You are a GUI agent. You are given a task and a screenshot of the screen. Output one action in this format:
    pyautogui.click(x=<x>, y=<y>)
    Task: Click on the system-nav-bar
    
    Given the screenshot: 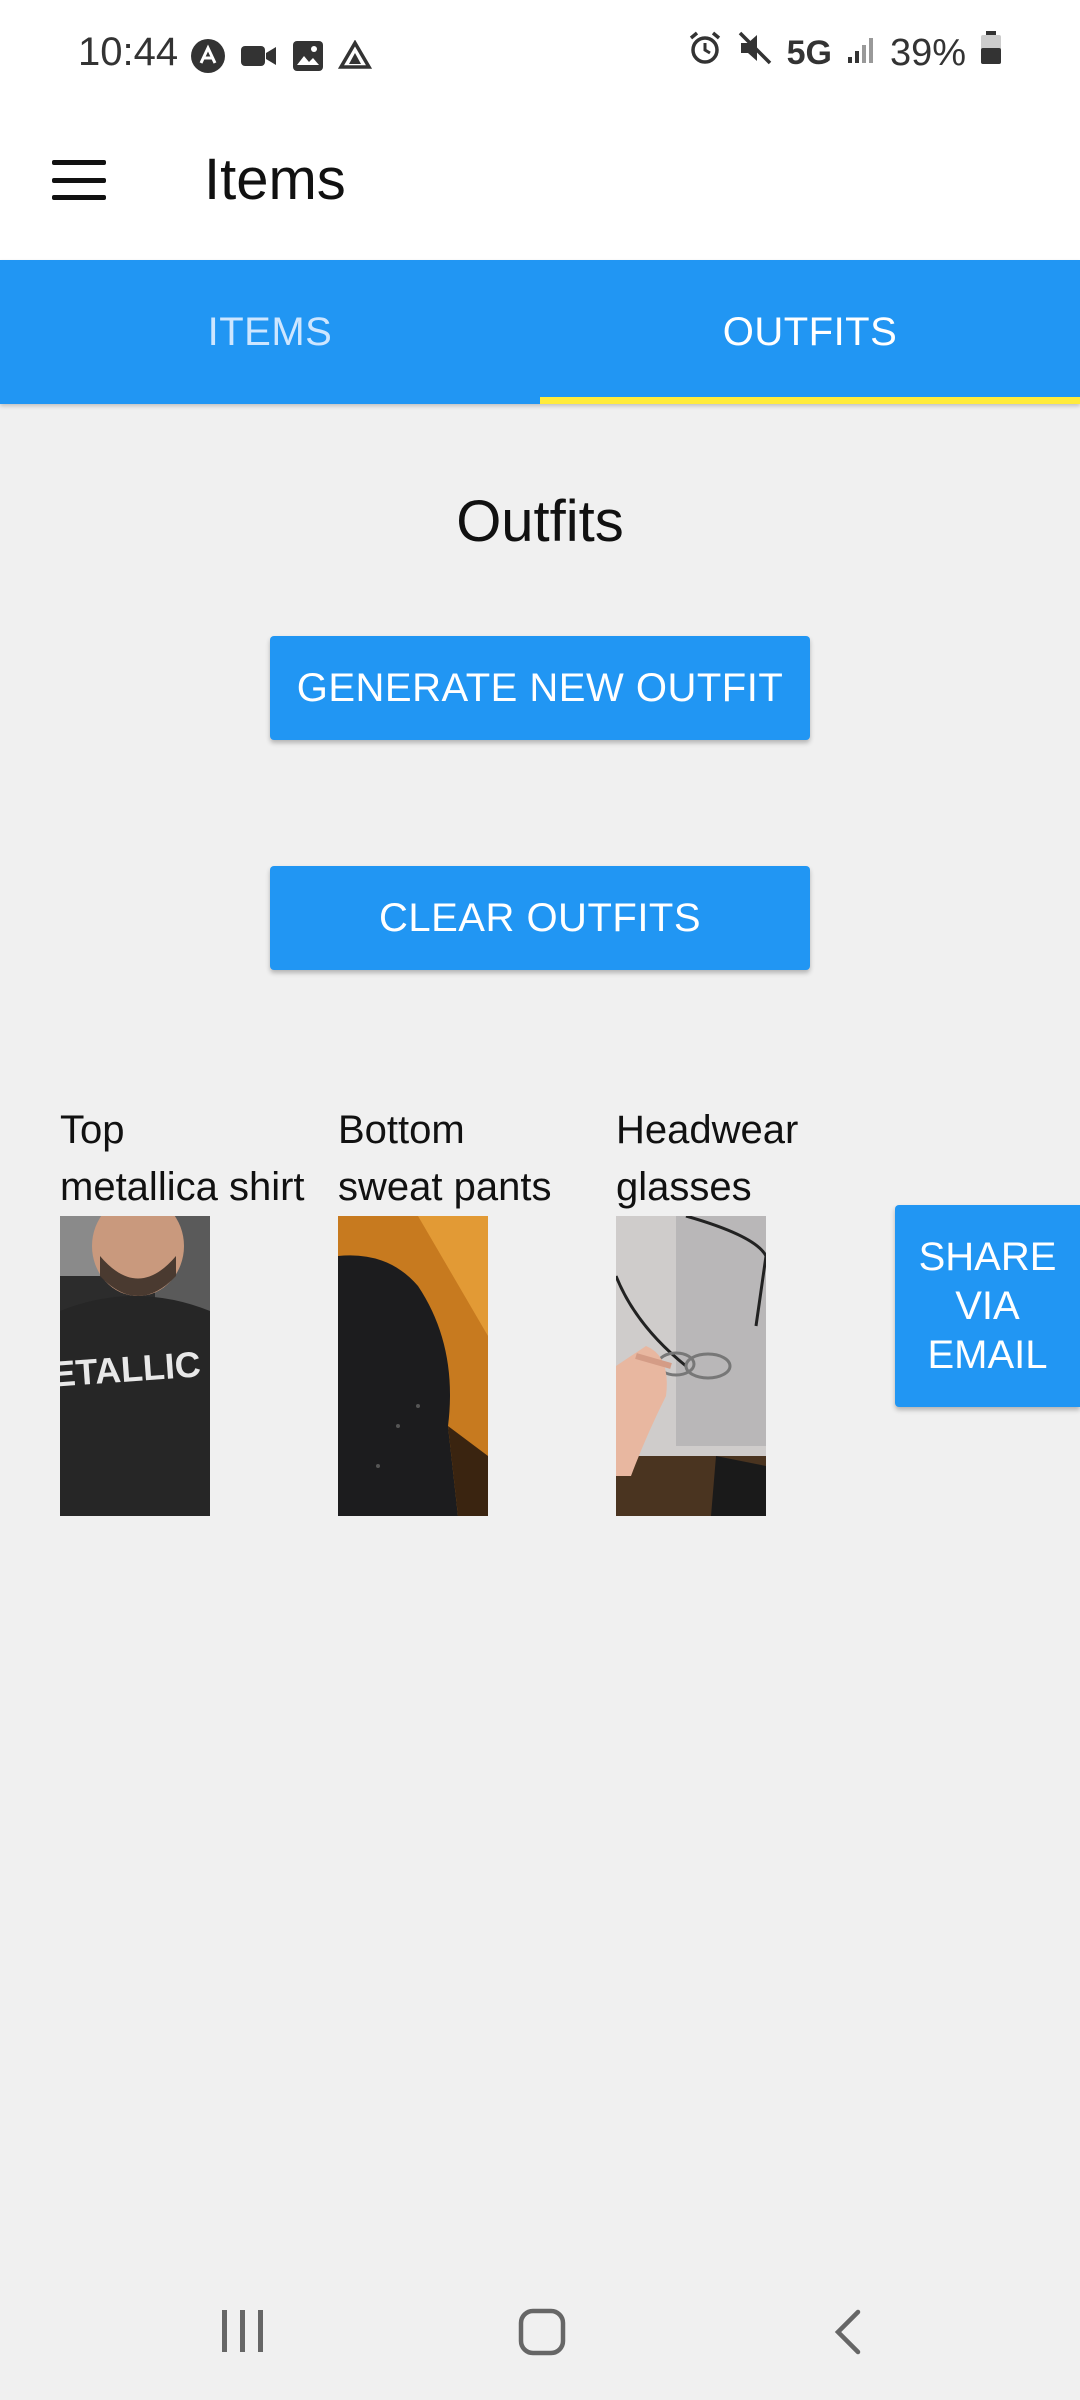 What is the action you would take?
    pyautogui.click(x=540, y=2328)
    